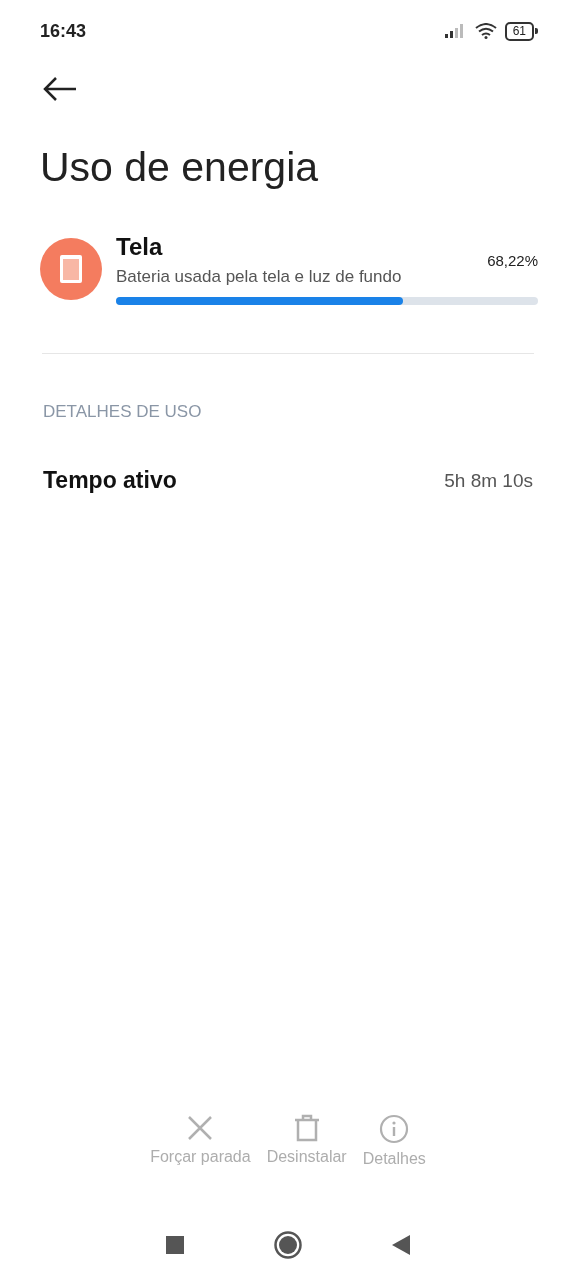  Describe the element at coordinates (110, 480) in the screenshot. I see `row-label: Tempo ativo` at that location.